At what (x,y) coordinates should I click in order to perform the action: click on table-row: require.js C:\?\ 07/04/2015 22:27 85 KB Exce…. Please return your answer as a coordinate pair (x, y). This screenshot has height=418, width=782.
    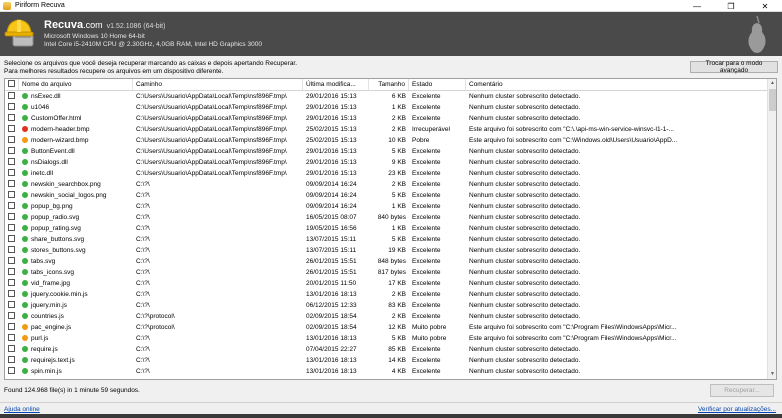
    Looking at the image, I should click on (390, 349).